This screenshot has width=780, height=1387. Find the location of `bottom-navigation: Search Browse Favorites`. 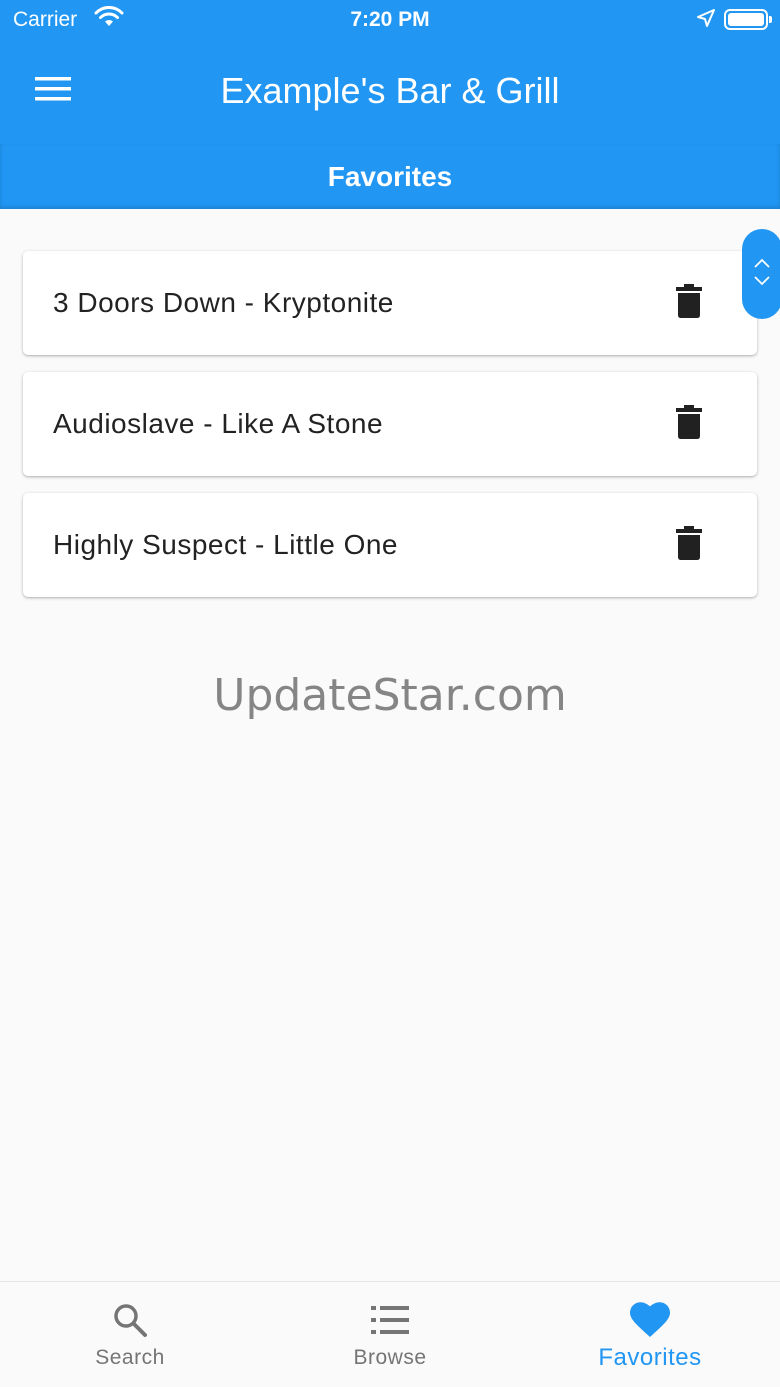

bottom-navigation: Search Browse Favorites is located at coordinates (390, 1334).